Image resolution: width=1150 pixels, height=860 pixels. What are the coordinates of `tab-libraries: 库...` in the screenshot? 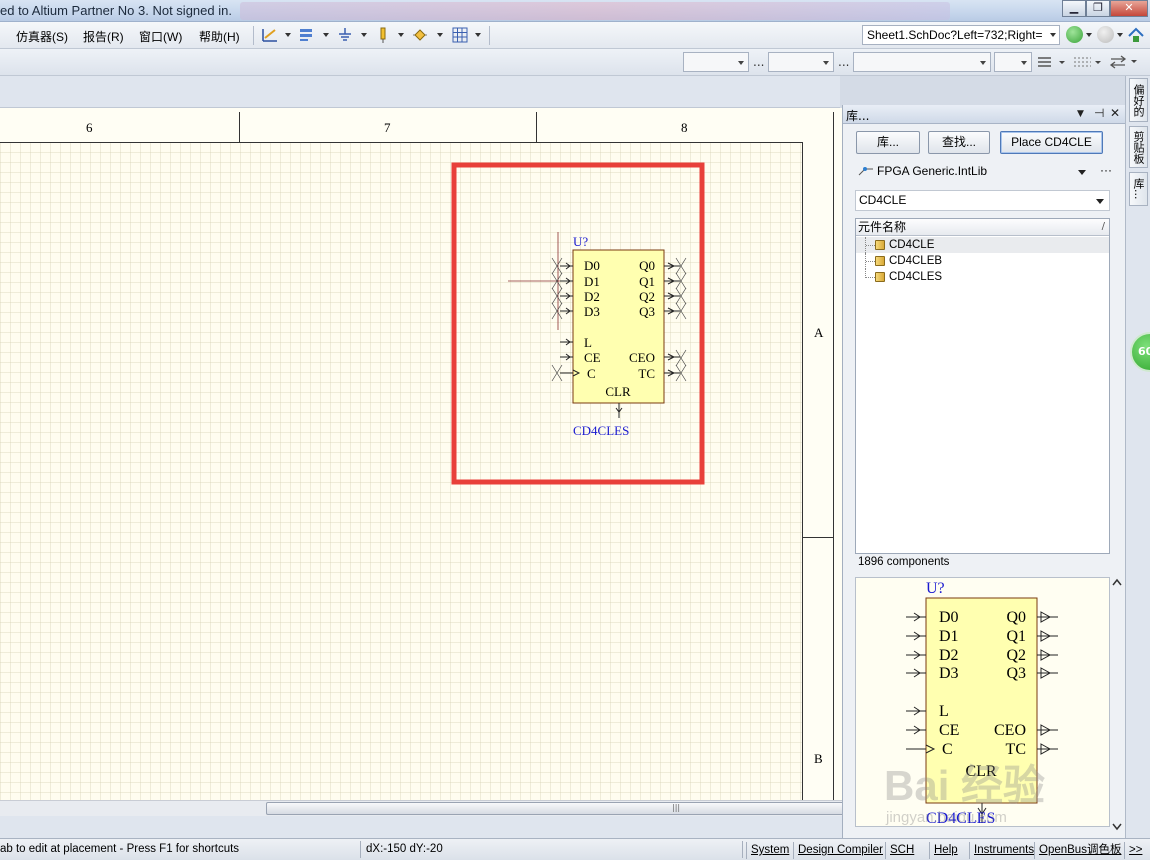 It's located at (1138, 189).